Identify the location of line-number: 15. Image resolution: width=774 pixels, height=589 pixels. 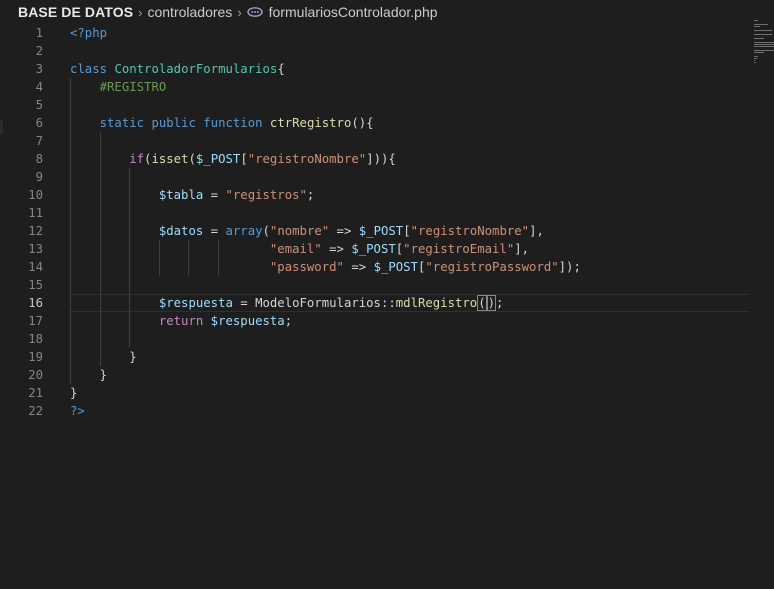
(35, 285).